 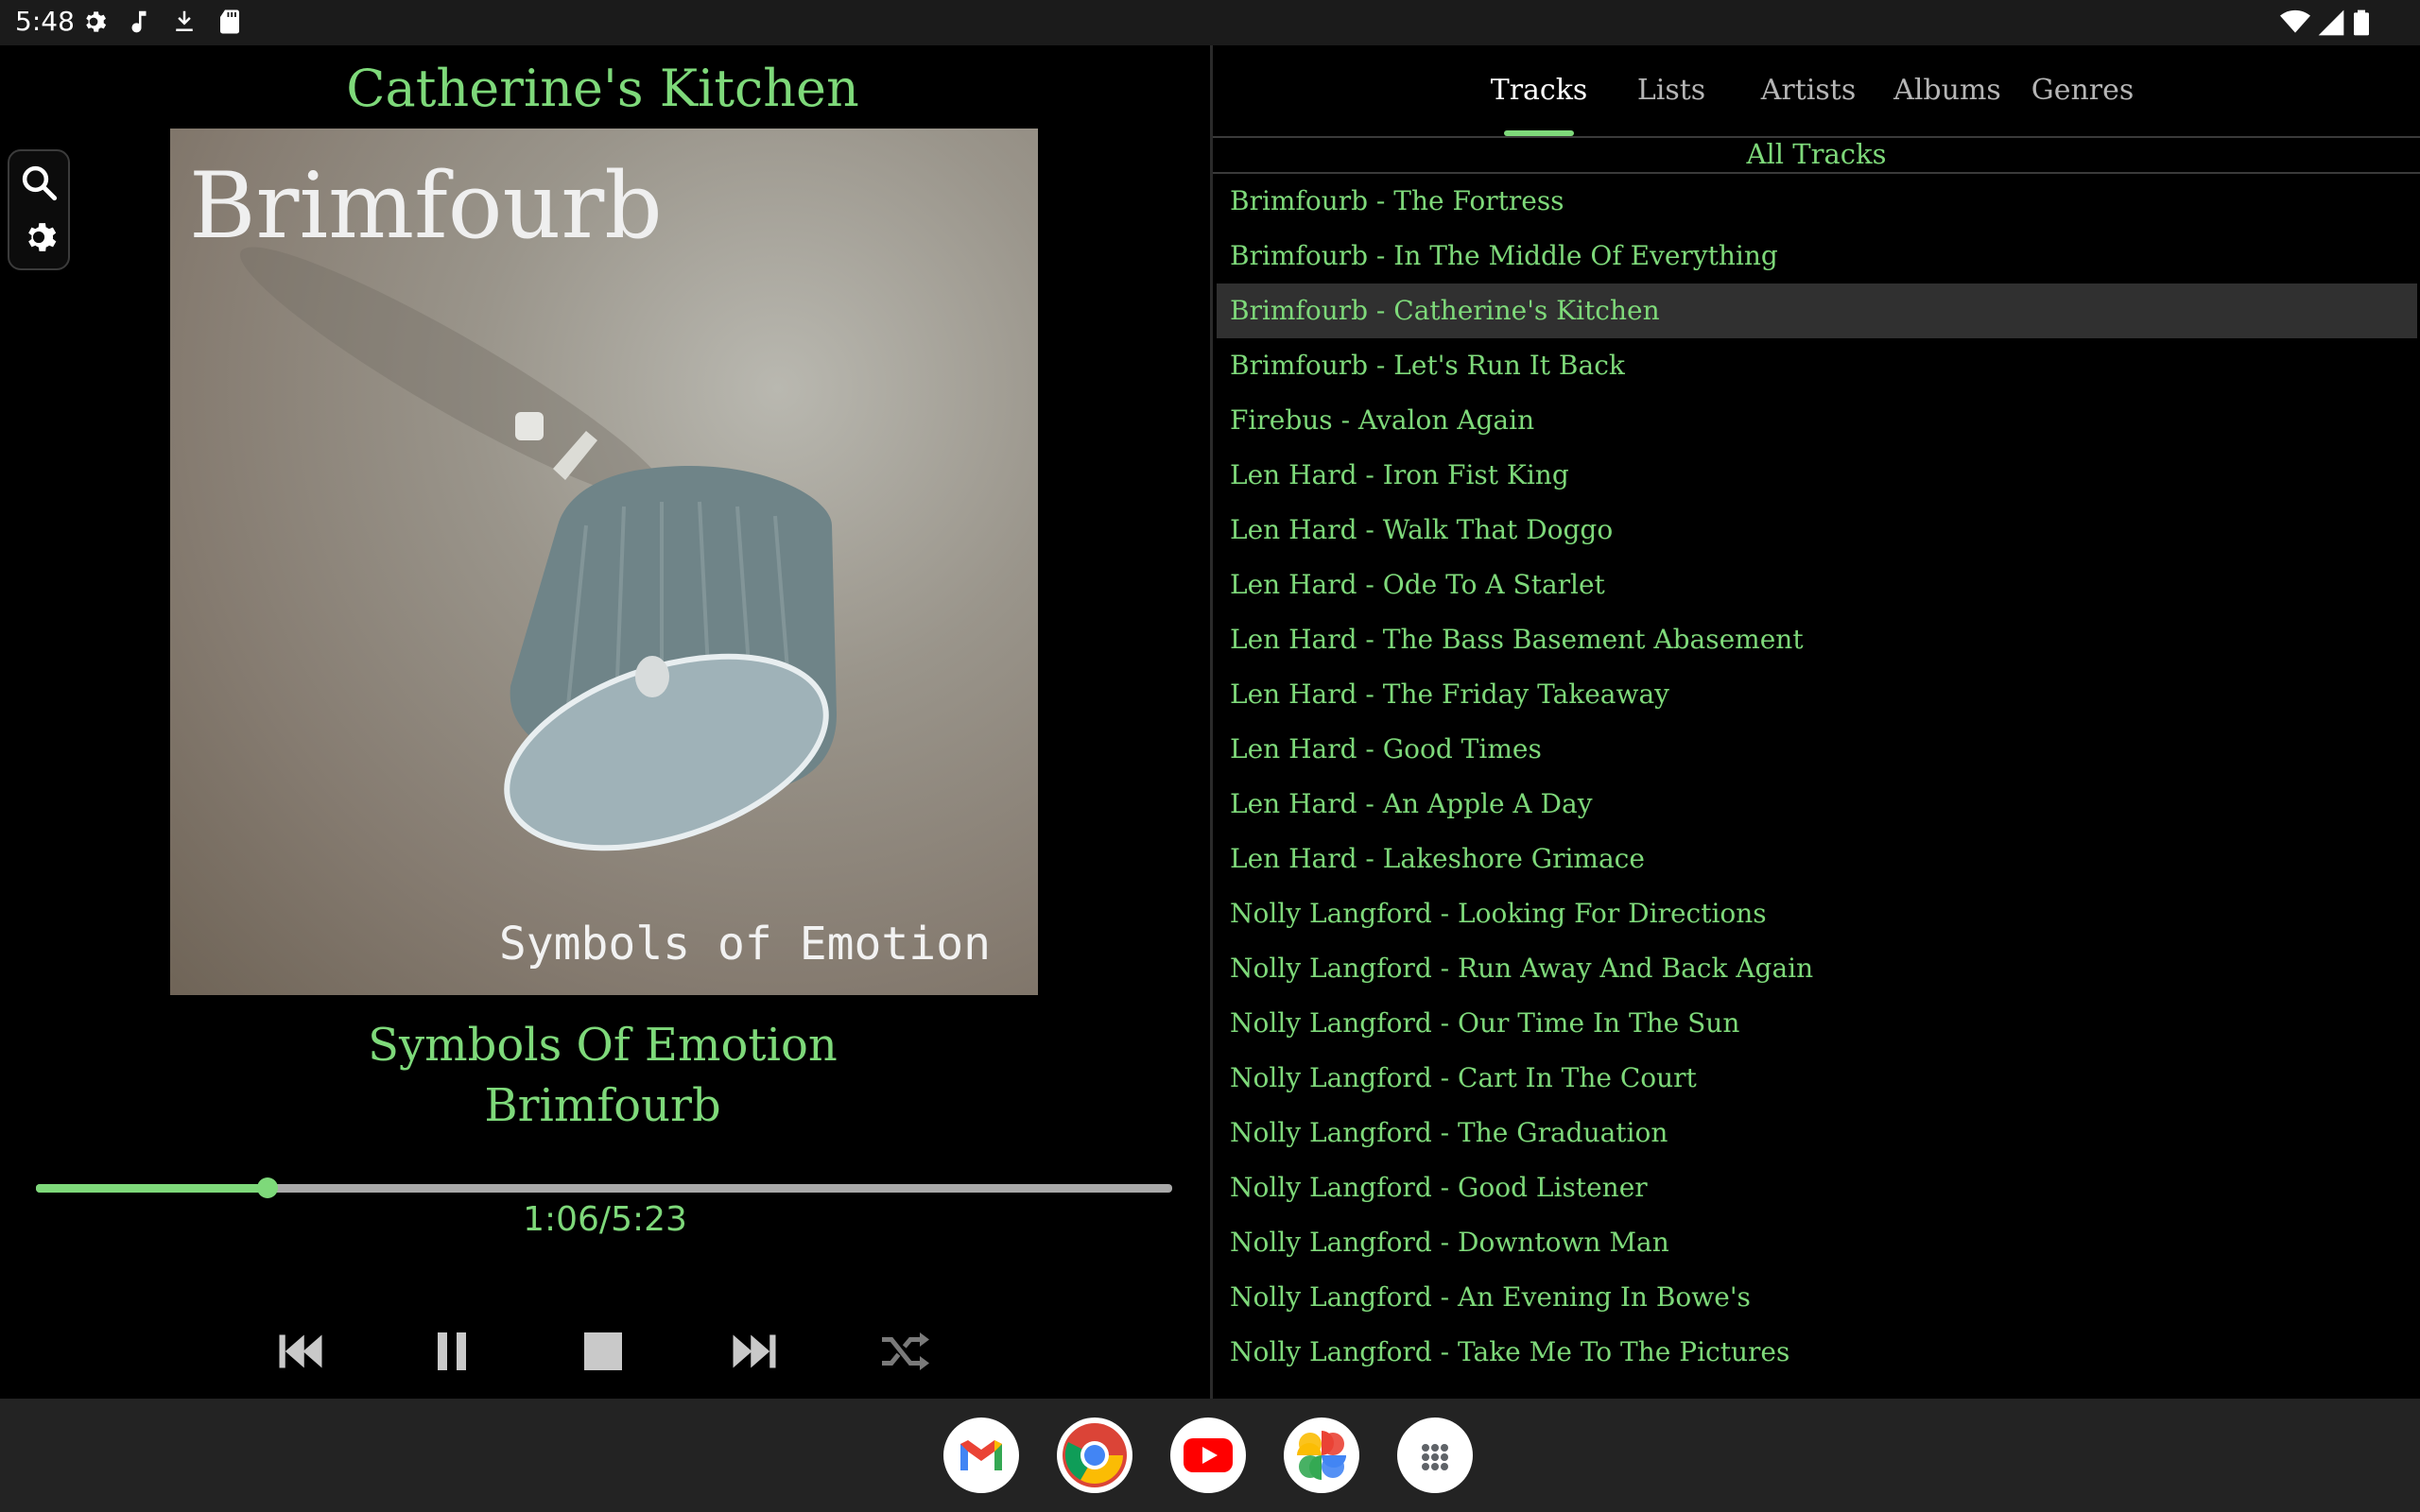 I want to click on settings-icon, so click(x=39, y=237).